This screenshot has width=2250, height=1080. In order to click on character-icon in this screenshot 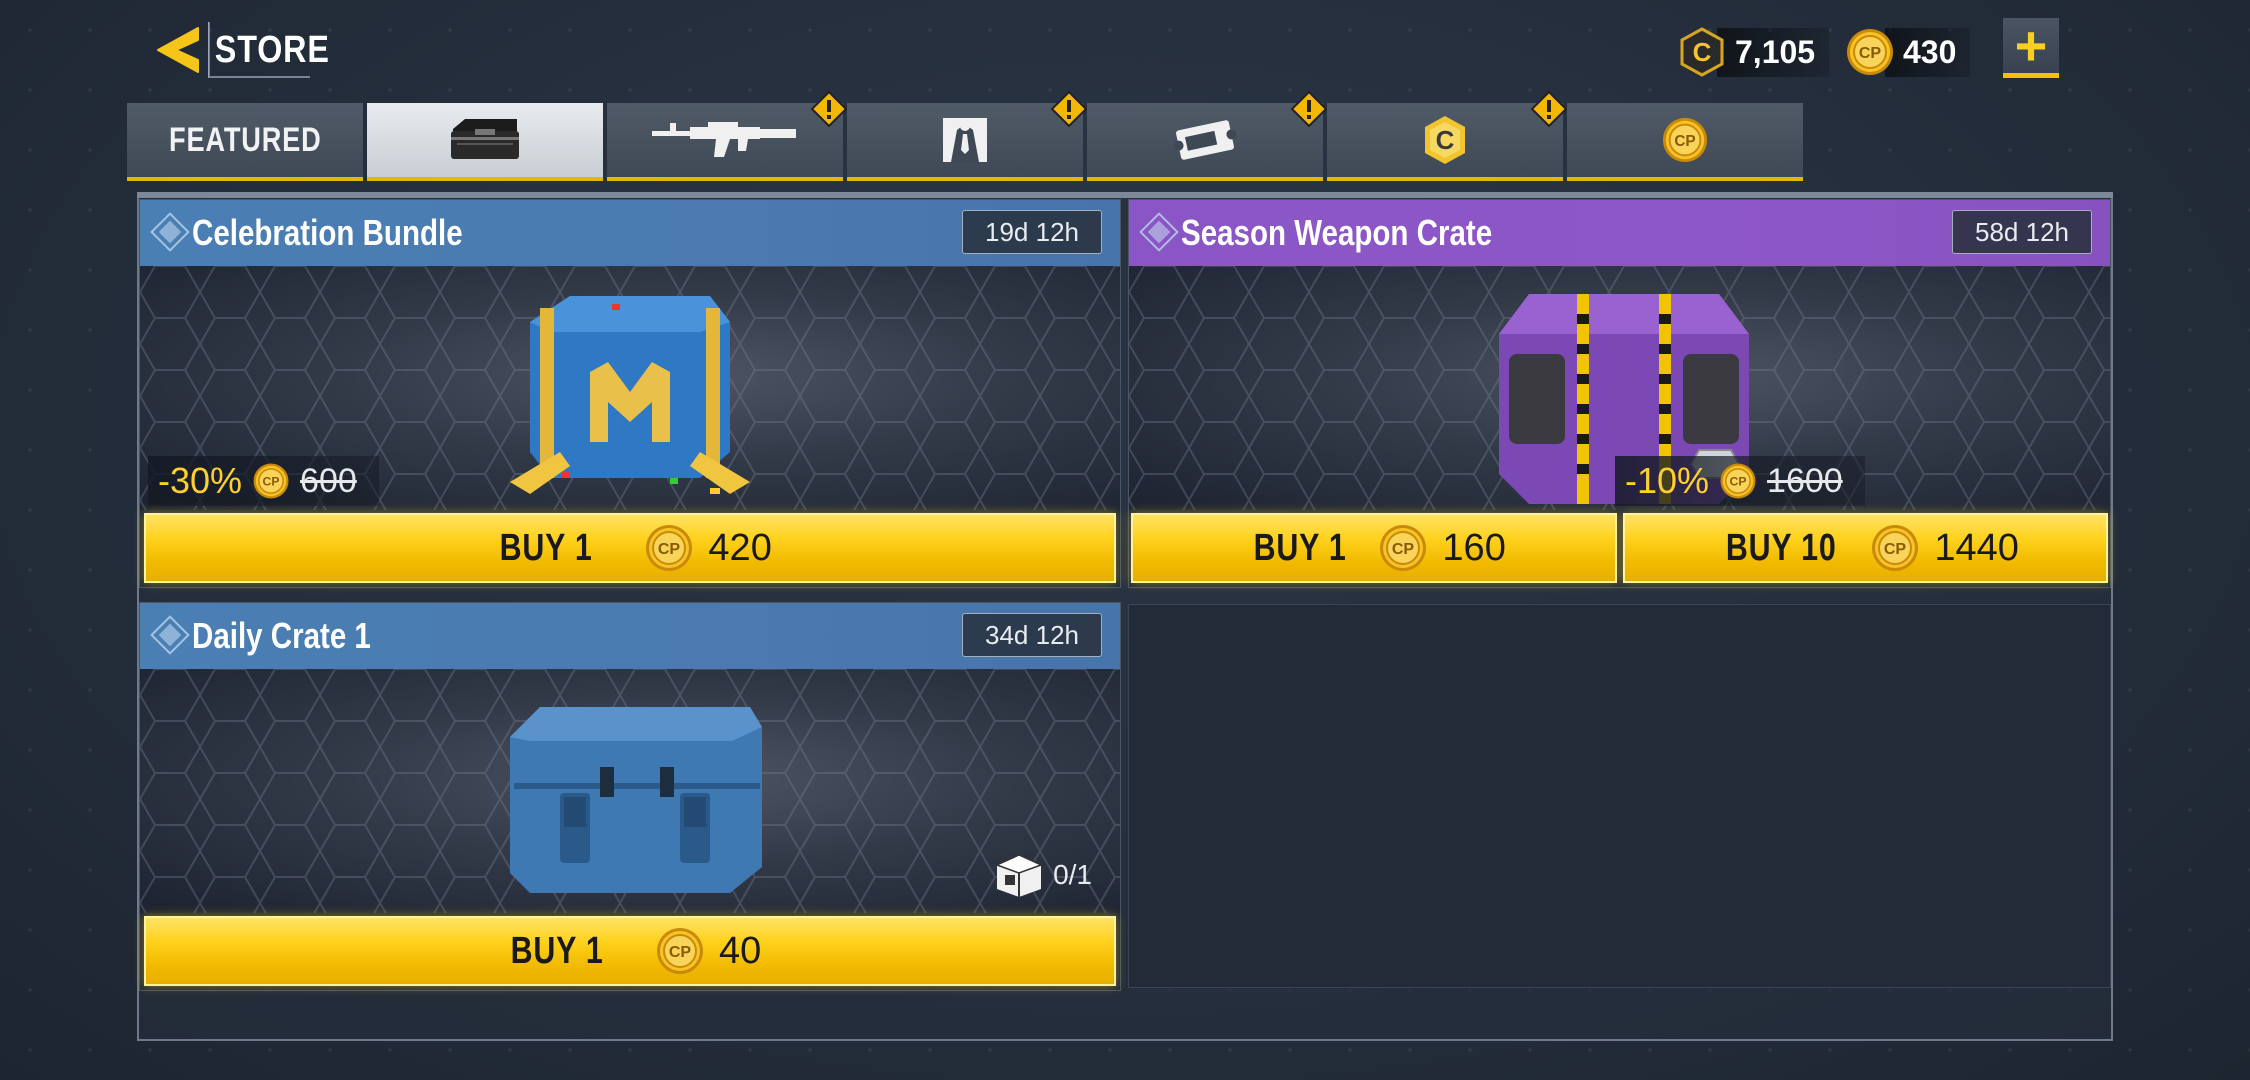, I will do `click(965, 140)`.